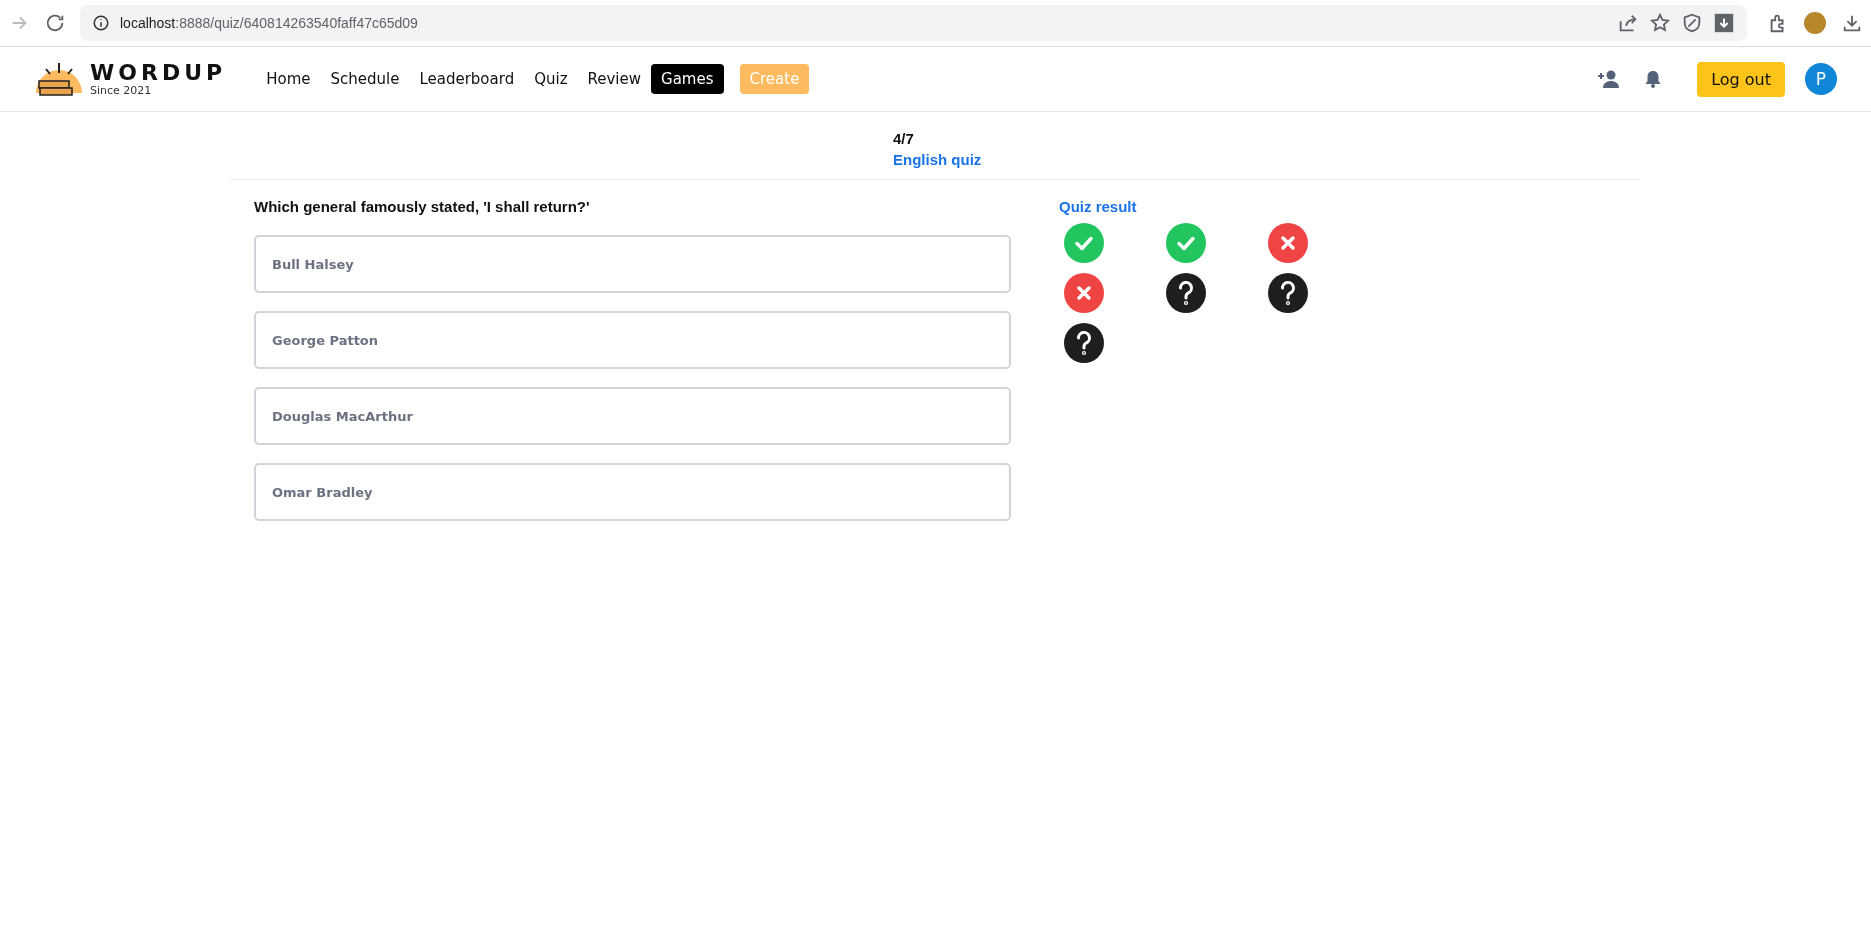  What do you see at coordinates (1653, 79) in the screenshot?
I see `bell-icon` at bounding box center [1653, 79].